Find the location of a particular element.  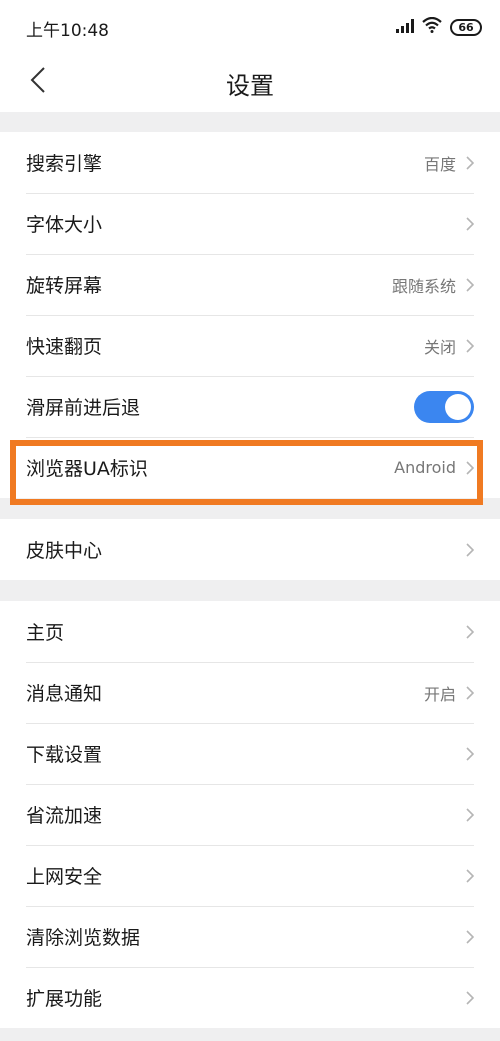

status-bar: 上午10:48 66 is located at coordinates (250, 27).